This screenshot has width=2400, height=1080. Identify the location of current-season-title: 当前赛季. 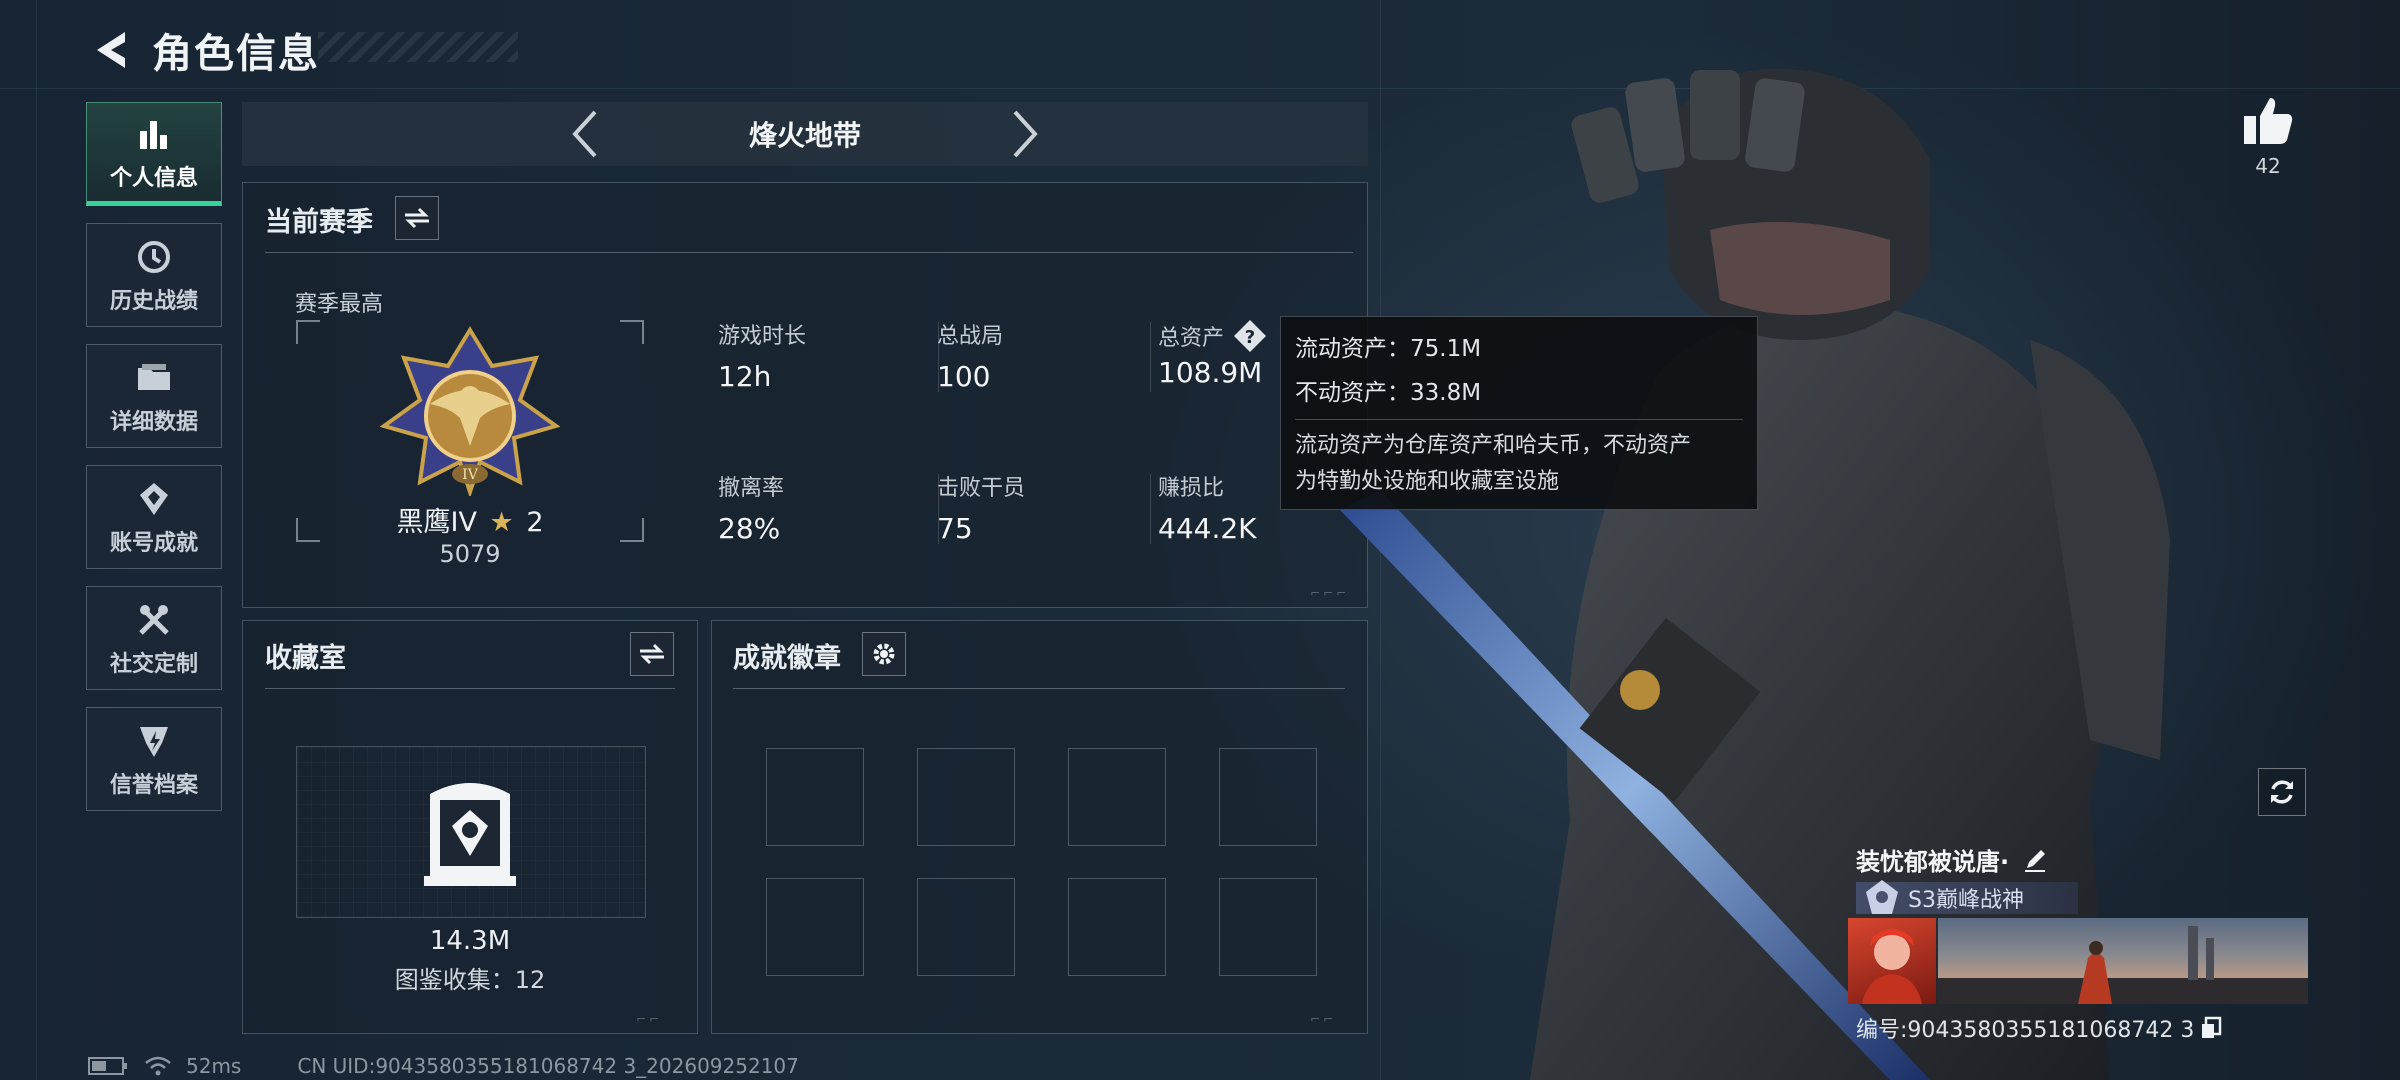
(319, 222).